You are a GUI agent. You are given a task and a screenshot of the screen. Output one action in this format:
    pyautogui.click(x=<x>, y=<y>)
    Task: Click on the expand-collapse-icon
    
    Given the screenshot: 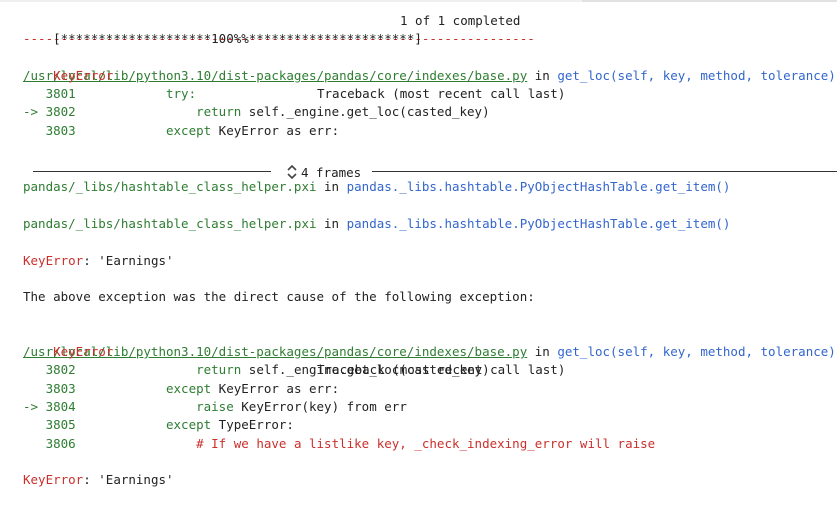 What is the action you would take?
    pyautogui.click(x=292, y=172)
    